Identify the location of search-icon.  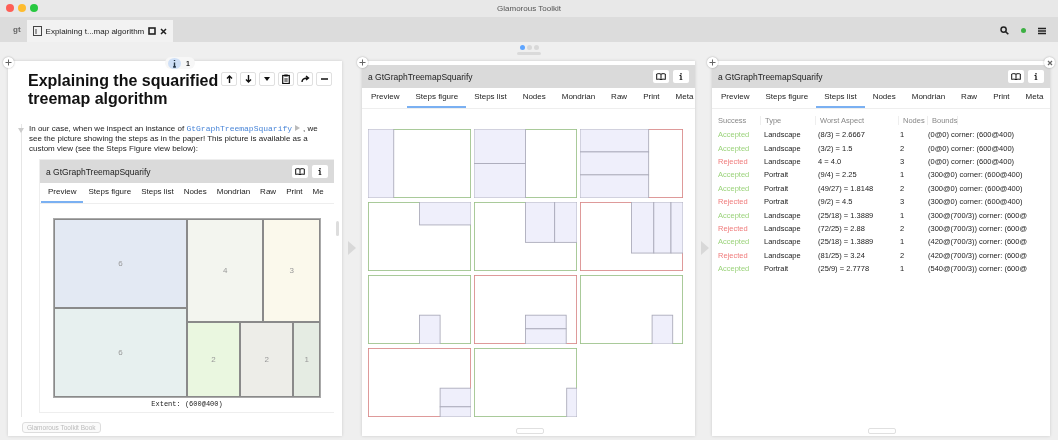
(1004, 30).